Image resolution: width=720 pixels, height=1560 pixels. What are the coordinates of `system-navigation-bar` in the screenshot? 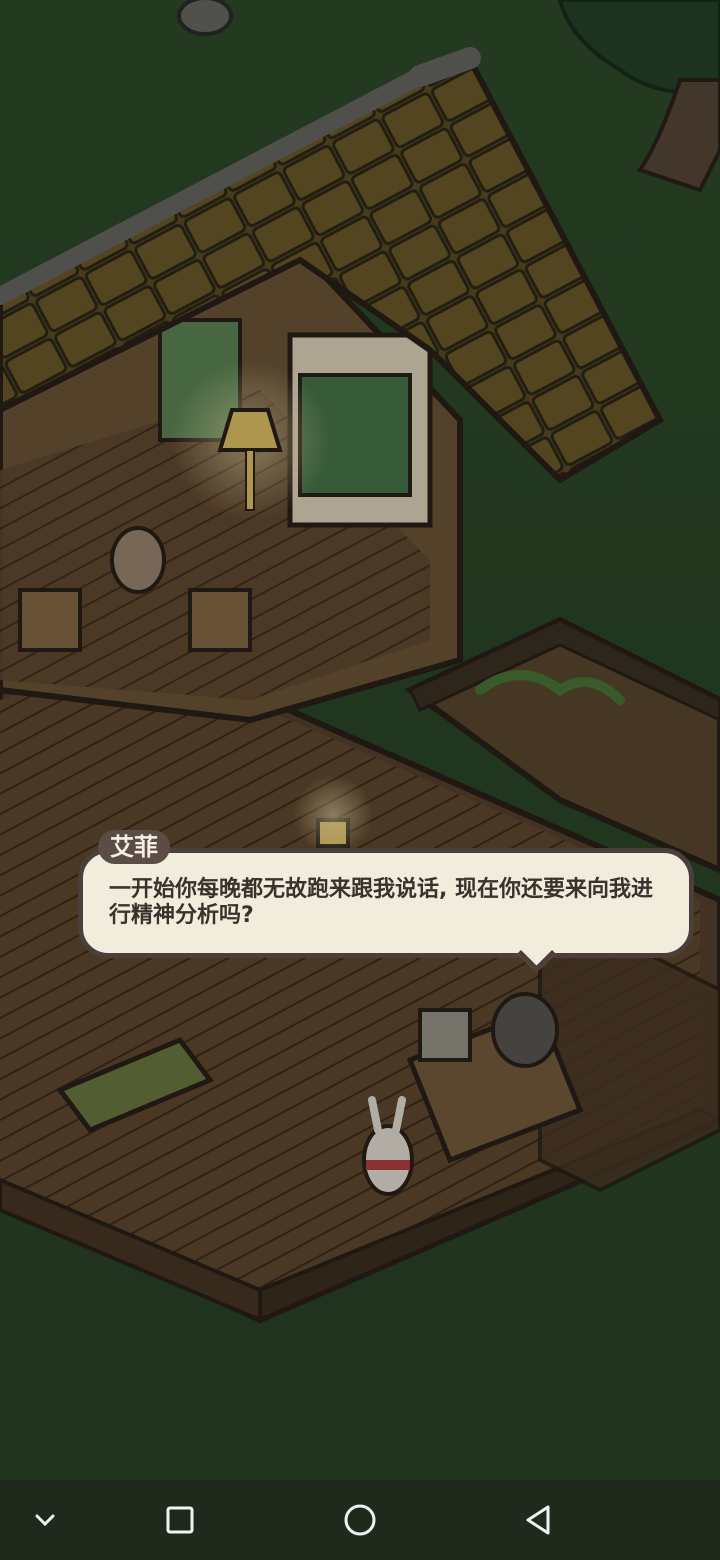 It's located at (360, 1520).